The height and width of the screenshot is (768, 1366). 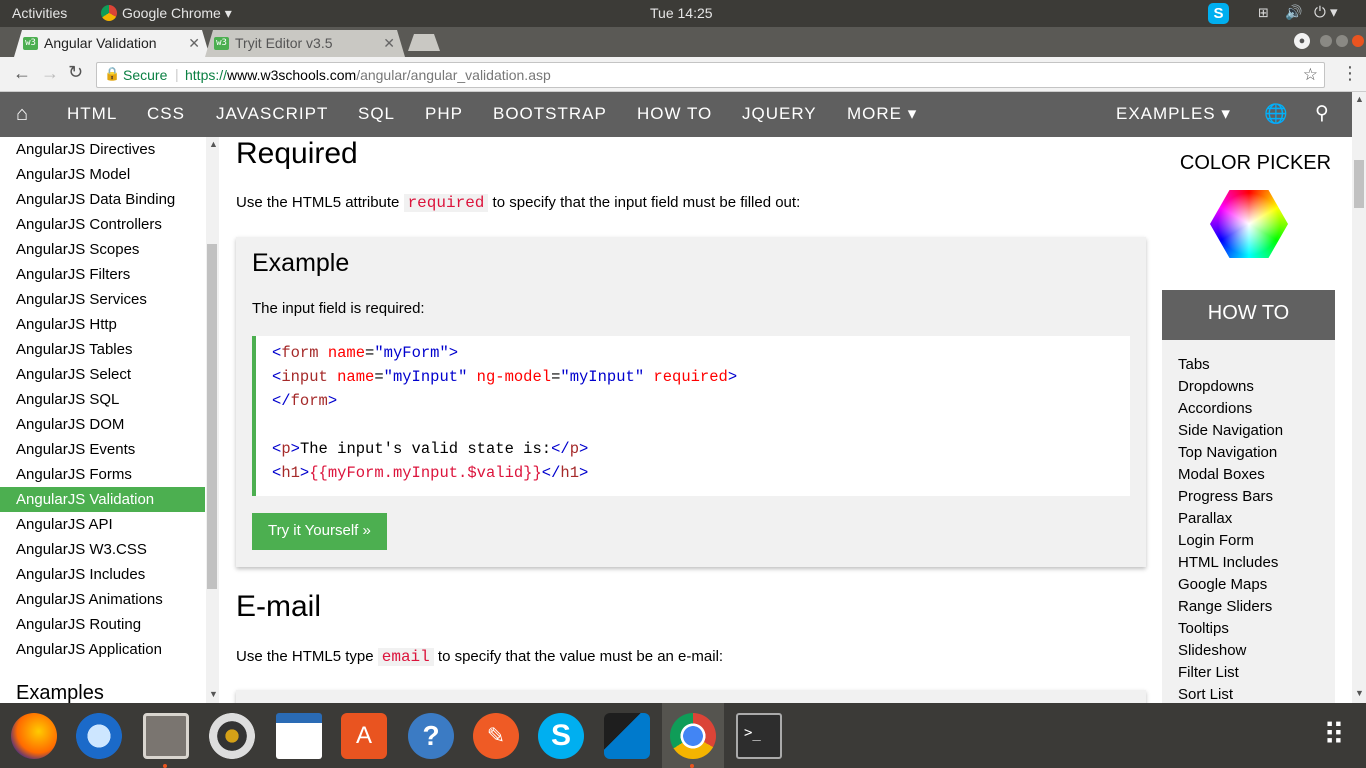 What do you see at coordinates (779, 114) in the screenshot?
I see `nav-jquery: JQUERY` at bounding box center [779, 114].